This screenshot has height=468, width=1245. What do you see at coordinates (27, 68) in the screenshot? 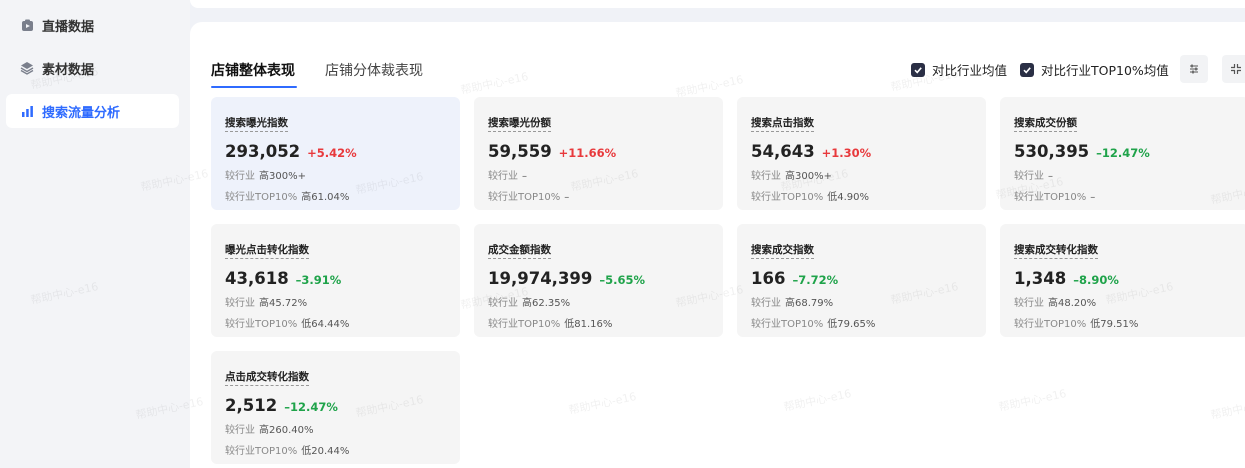
I see `layers-icon` at bounding box center [27, 68].